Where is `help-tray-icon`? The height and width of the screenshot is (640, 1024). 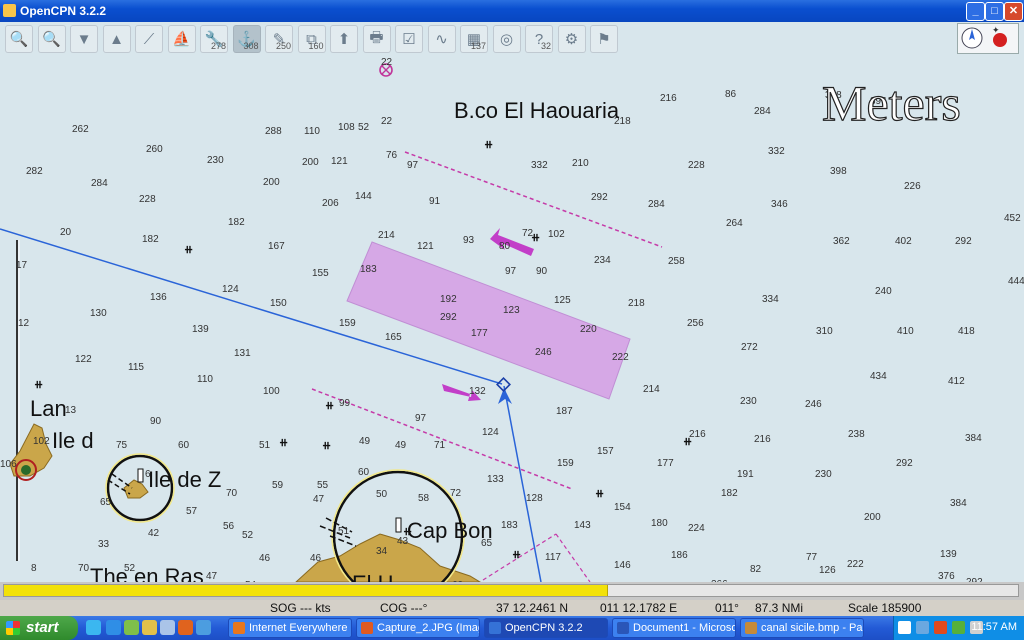 help-tray-icon is located at coordinates (904, 627).